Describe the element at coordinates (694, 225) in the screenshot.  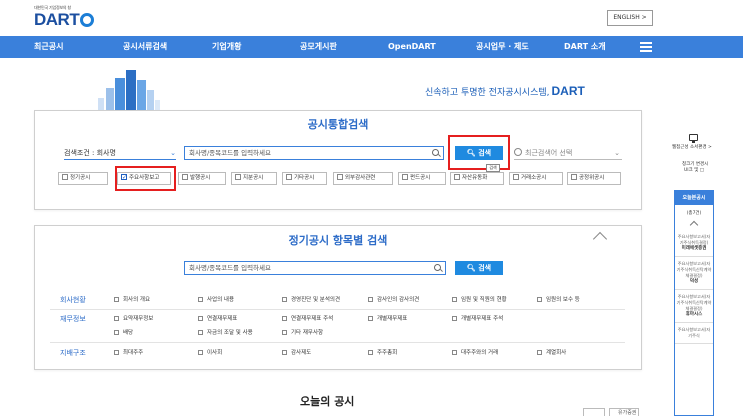
I see `chevron-up-icon` at that location.